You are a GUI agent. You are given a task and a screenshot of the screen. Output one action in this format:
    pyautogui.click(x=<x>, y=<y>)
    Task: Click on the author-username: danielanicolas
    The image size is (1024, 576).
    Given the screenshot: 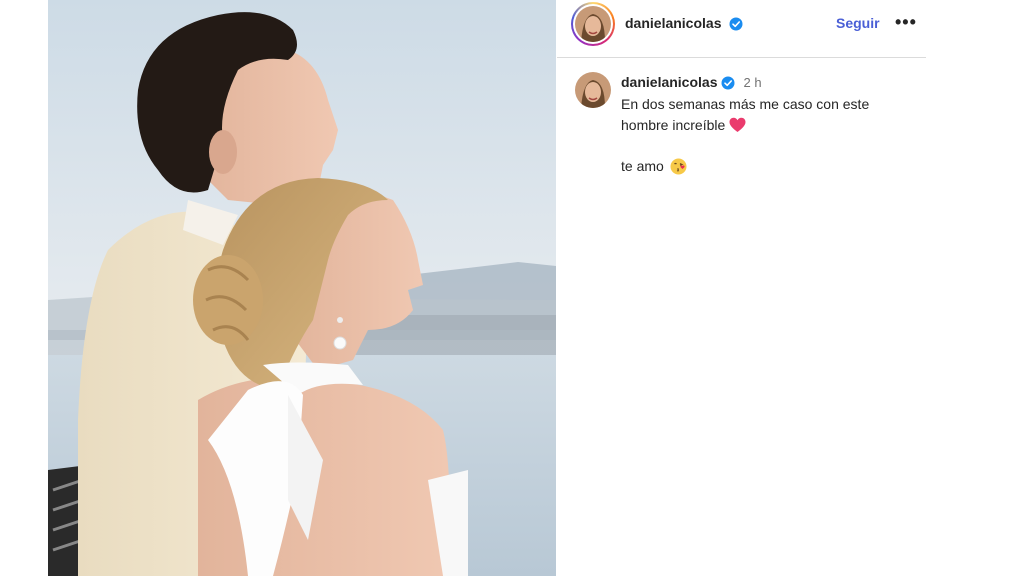 What is the action you would take?
    pyautogui.click(x=684, y=23)
    